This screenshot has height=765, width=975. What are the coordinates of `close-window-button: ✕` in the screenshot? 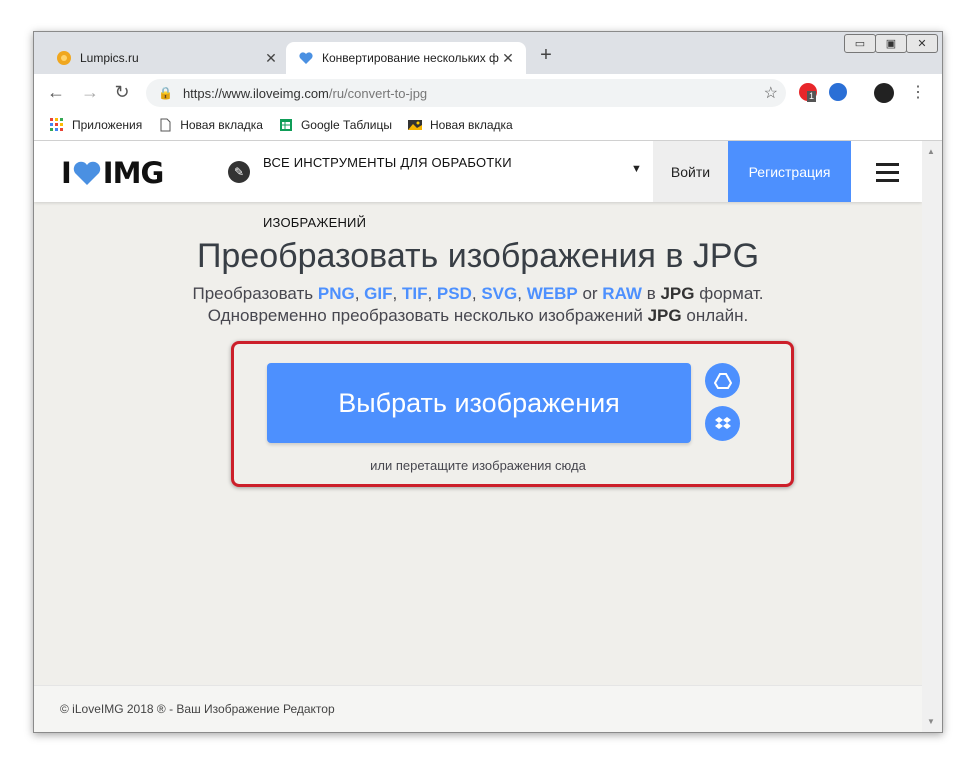 It's located at (922, 43).